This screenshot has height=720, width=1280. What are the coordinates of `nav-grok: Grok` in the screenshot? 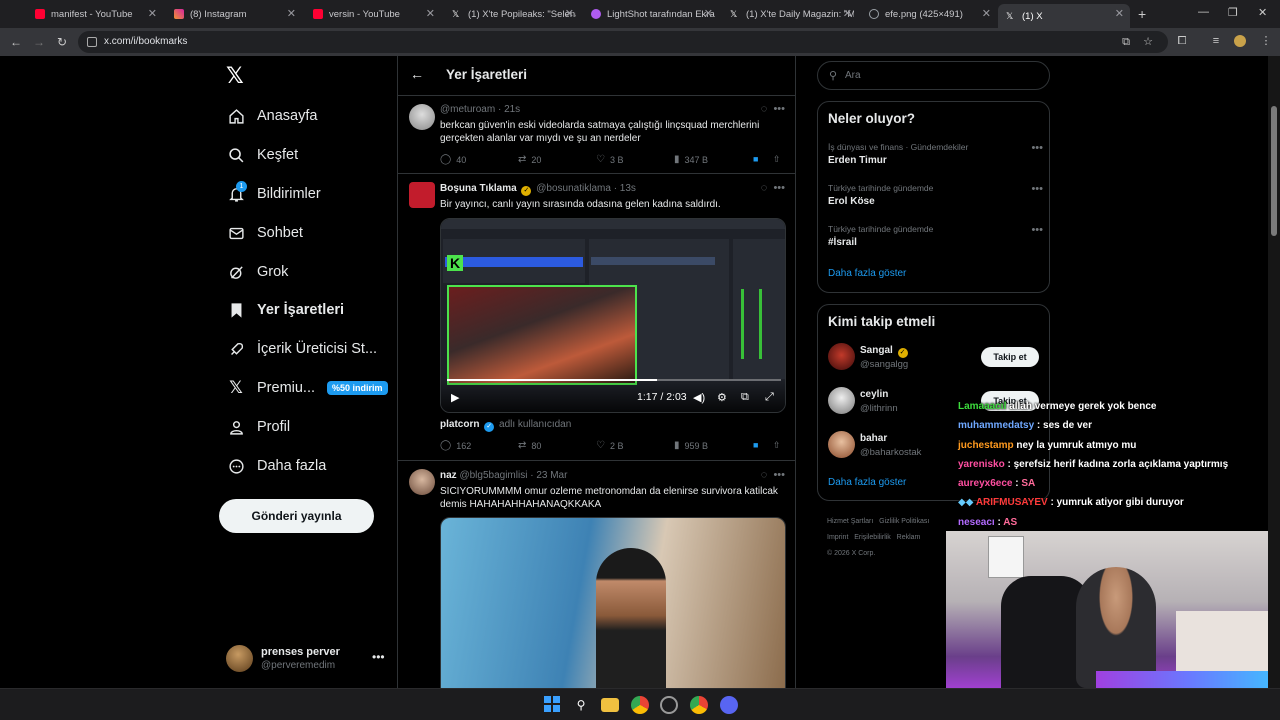 It's located at (257, 272).